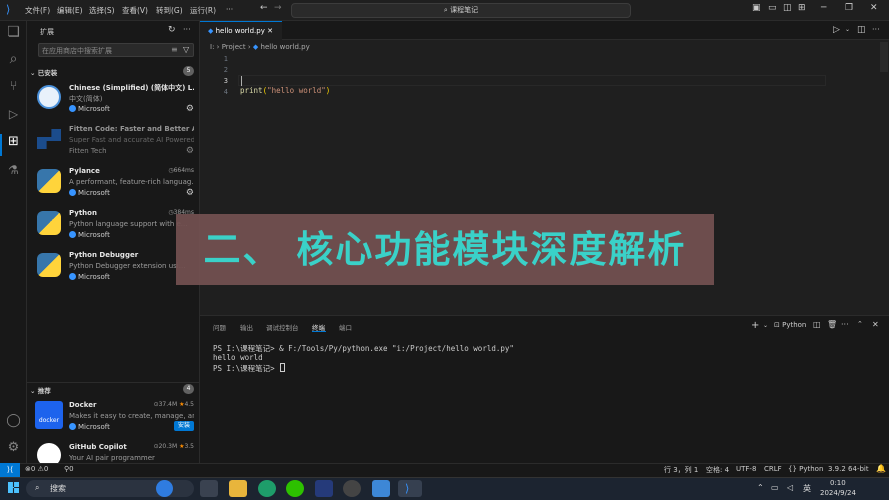 The width and height of the screenshot is (889, 500). What do you see at coordinates (13, 175) in the screenshot?
I see `testing-icon: ⚗` at bounding box center [13, 175].